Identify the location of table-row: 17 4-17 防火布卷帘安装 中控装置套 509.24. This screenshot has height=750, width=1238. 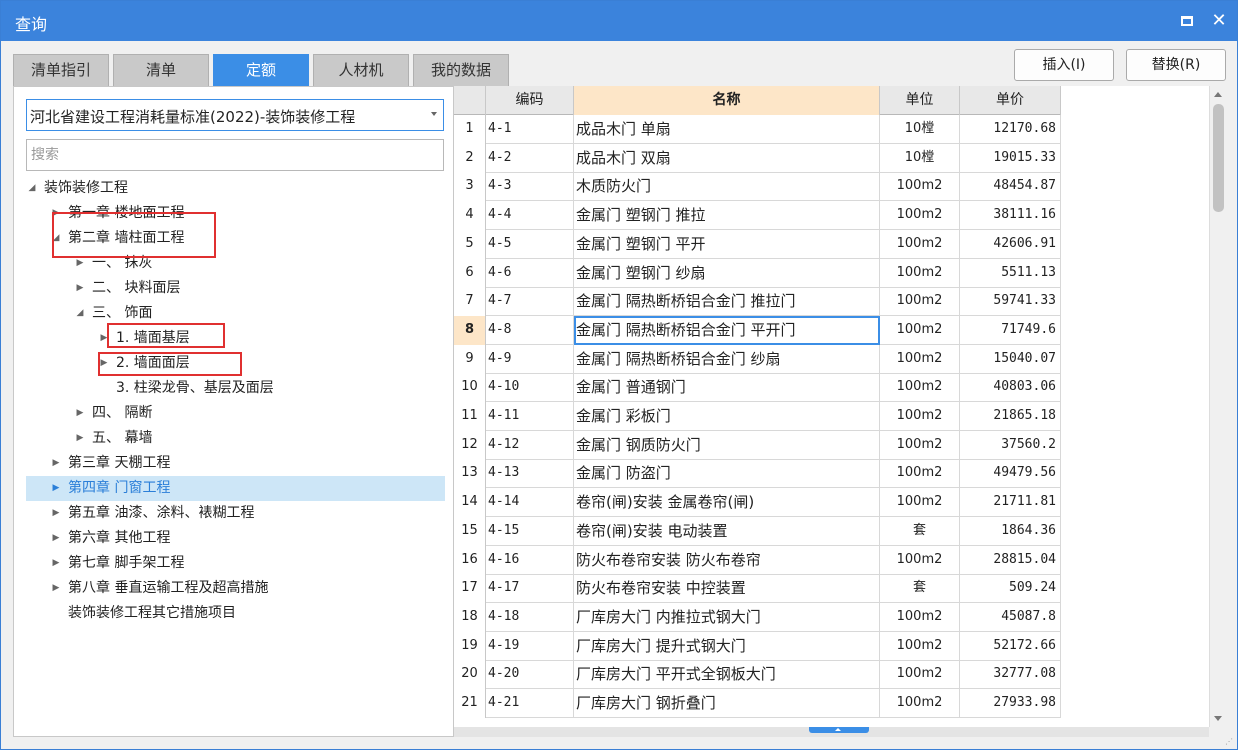
(757, 589).